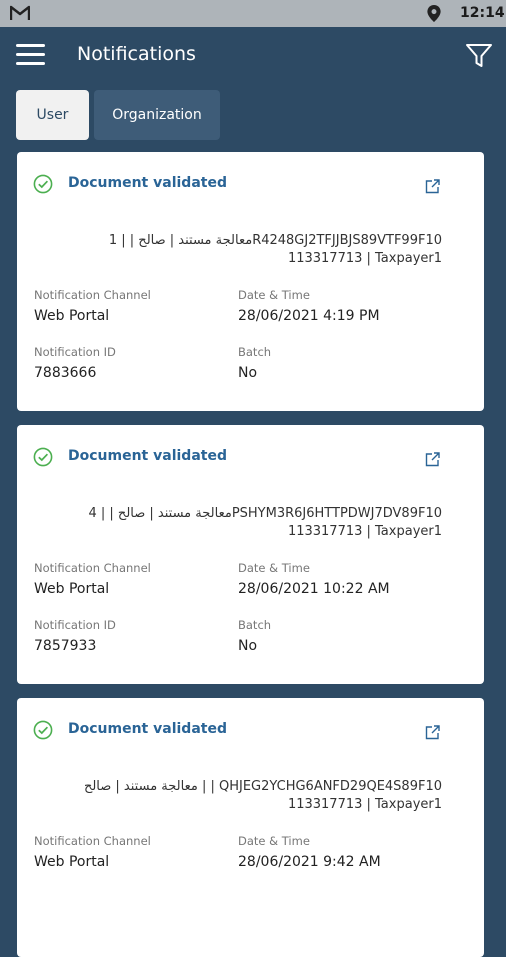 The height and width of the screenshot is (957, 506). I want to click on gmail-icon, so click(20, 12).